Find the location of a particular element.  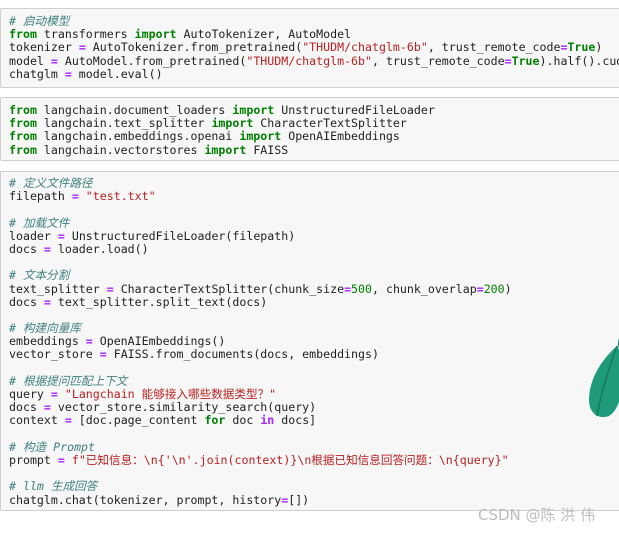

code-token: [doc.page_content is located at coordinates (138, 420).